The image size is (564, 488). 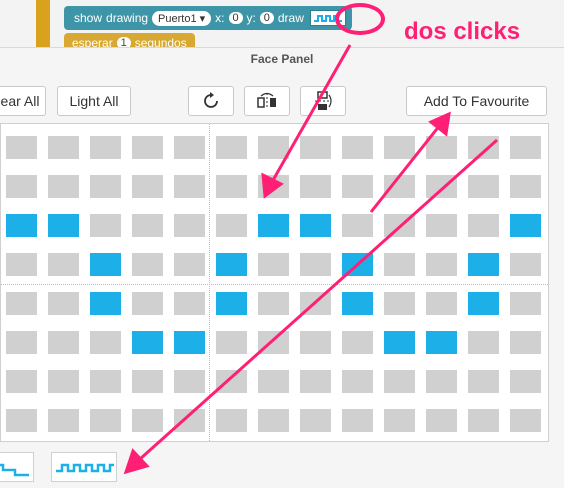 I want to click on clear-all-button: ear All, so click(x=23, y=101).